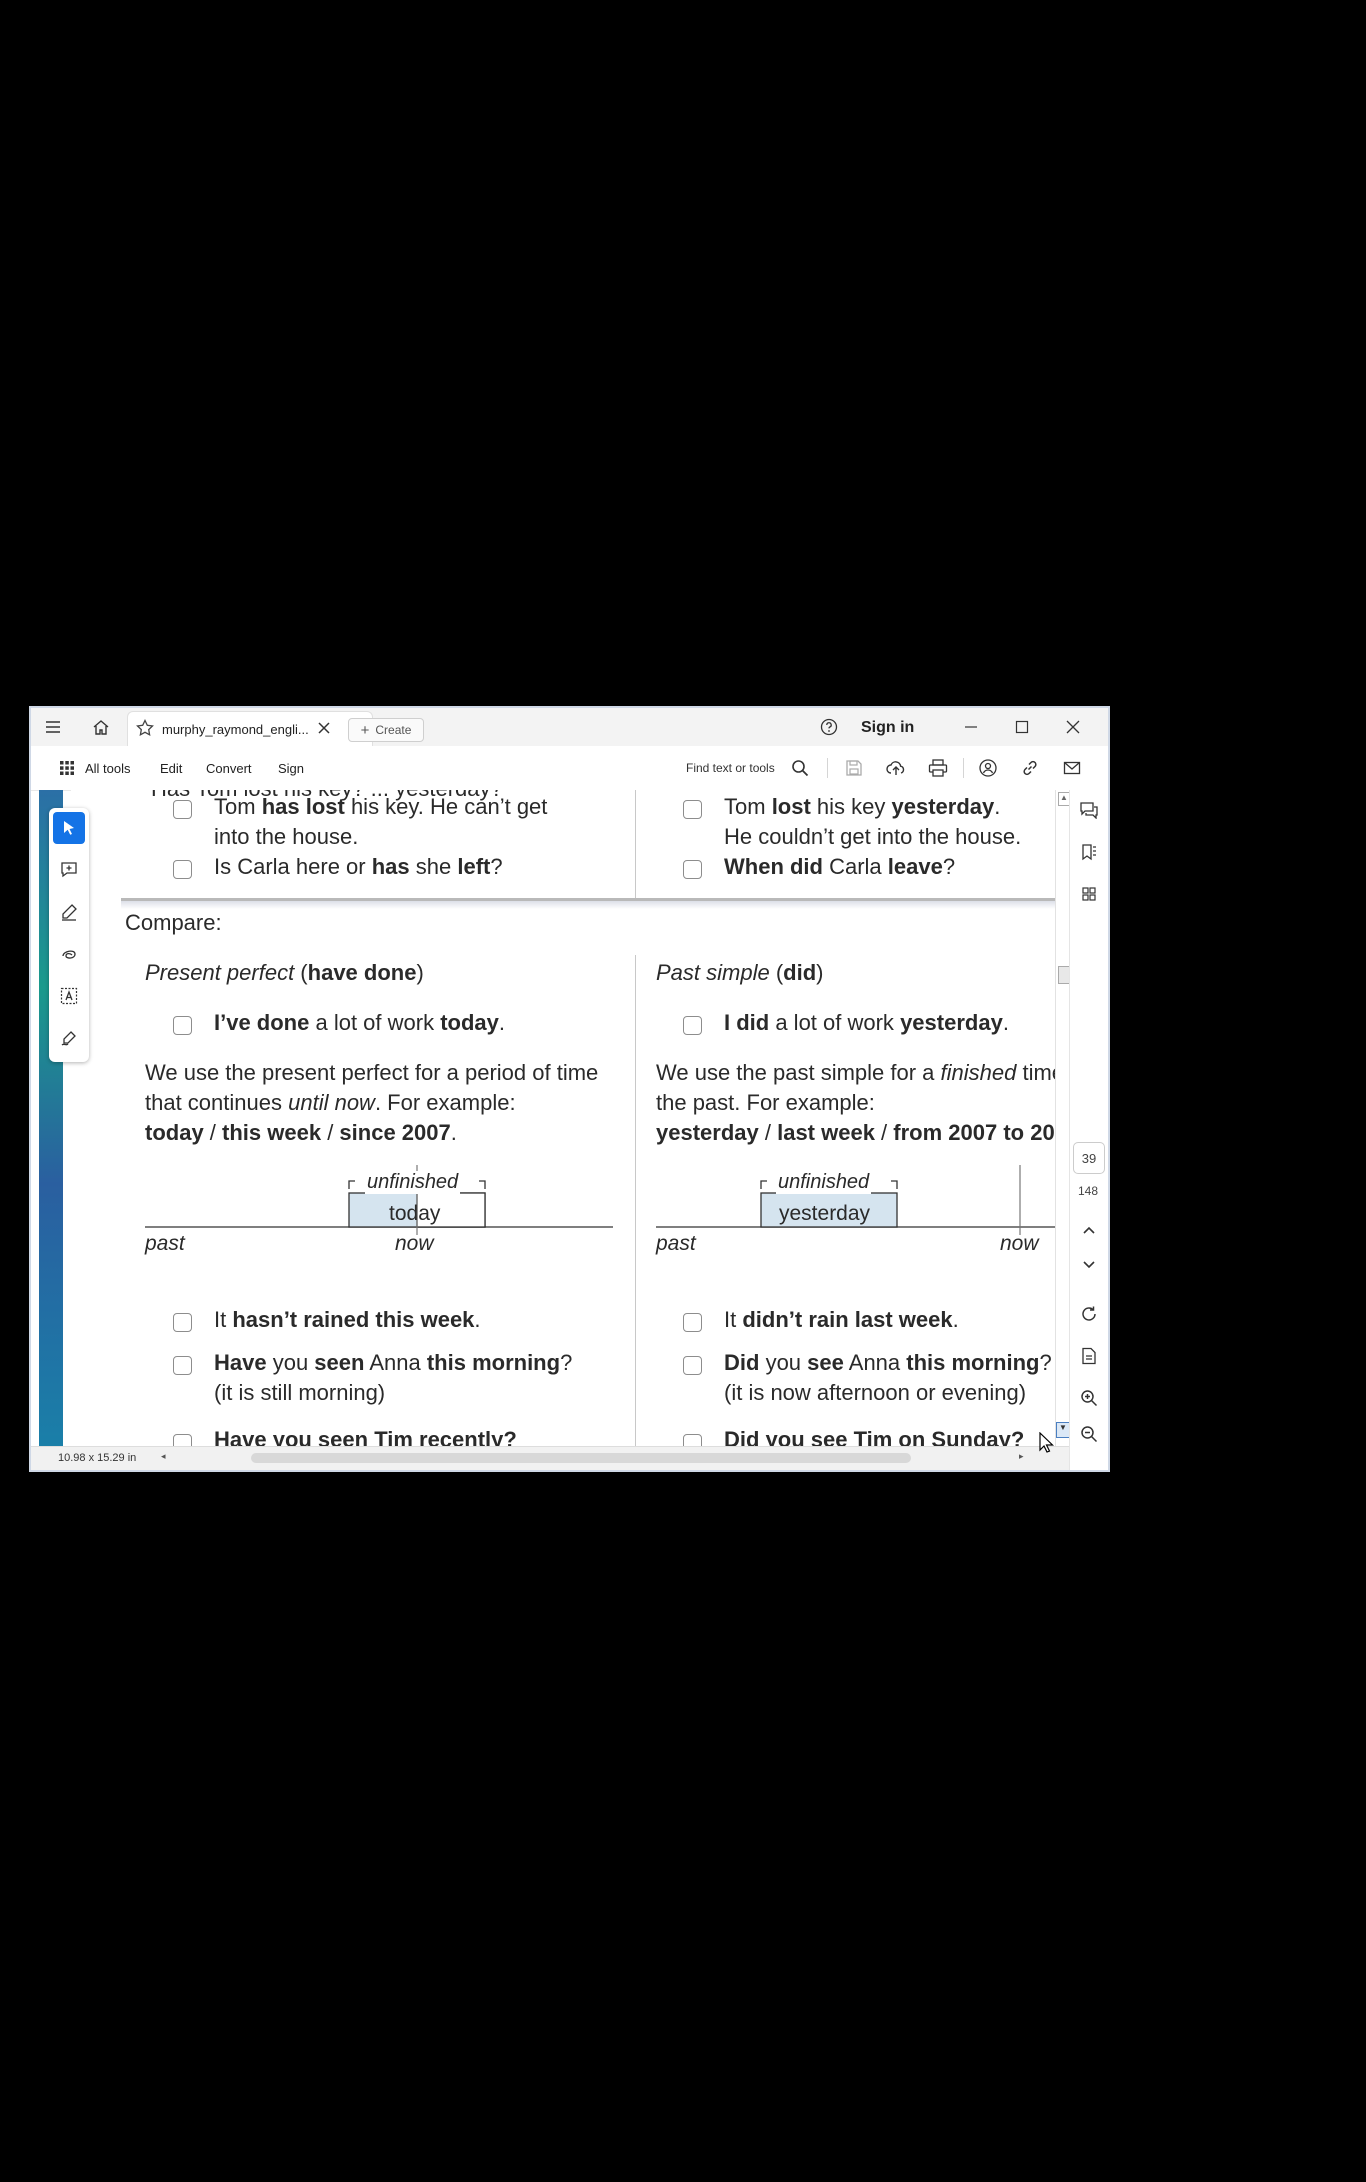 This screenshot has height=2182, width=1366. Describe the element at coordinates (365, 730) in the screenshot. I see `plus-icon: +` at that location.